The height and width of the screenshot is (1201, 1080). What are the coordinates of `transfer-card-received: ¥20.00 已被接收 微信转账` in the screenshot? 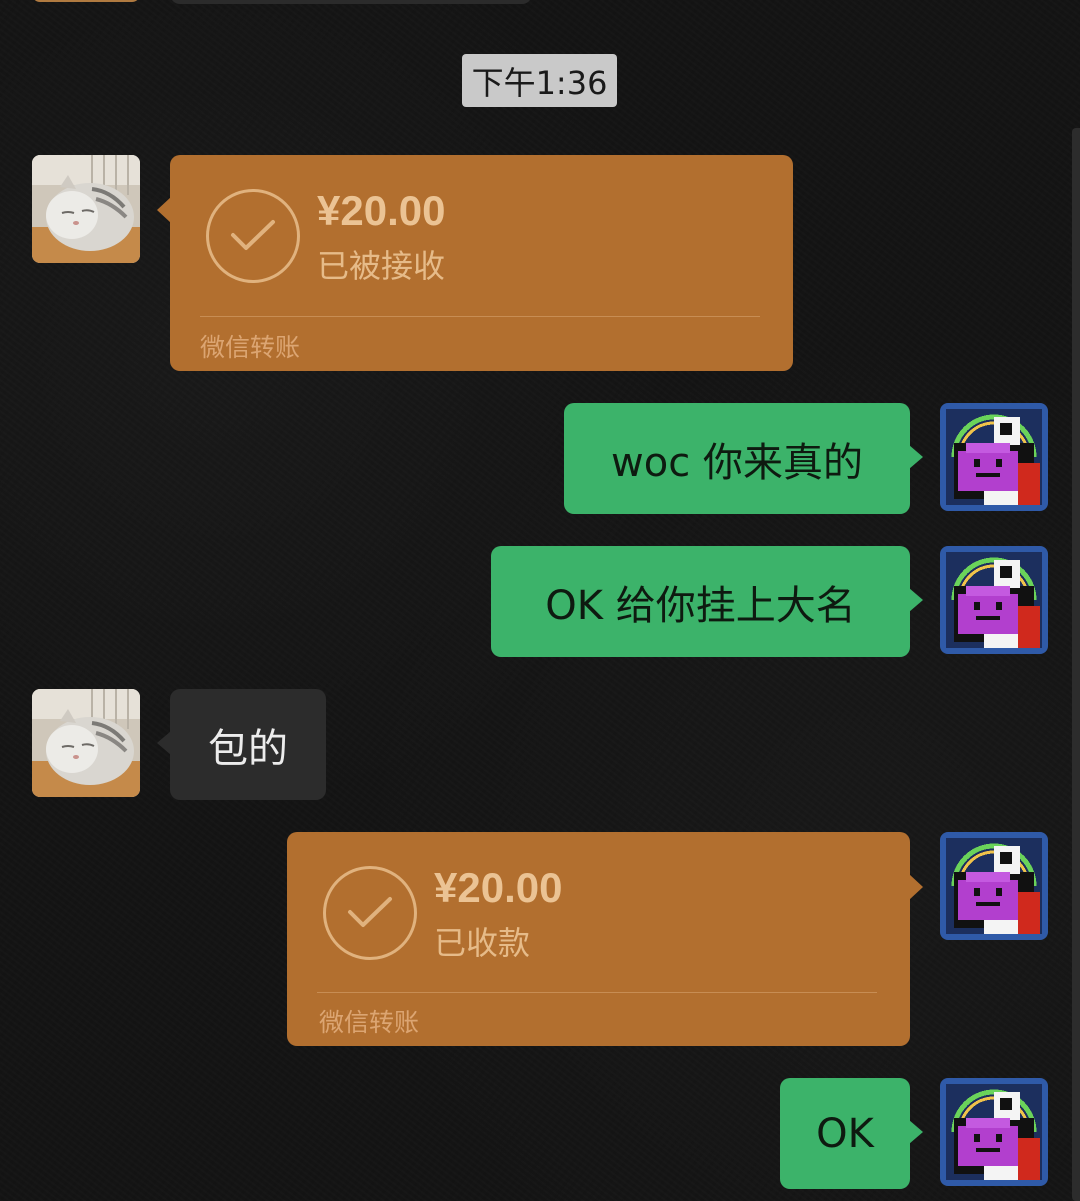 It's located at (475, 263).